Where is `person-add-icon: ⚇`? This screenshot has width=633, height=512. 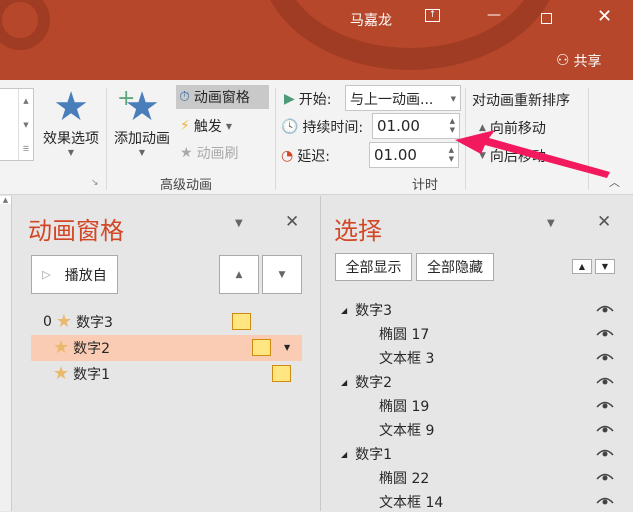 person-add-icon: ⚇ is located at coordinates (563, 60).